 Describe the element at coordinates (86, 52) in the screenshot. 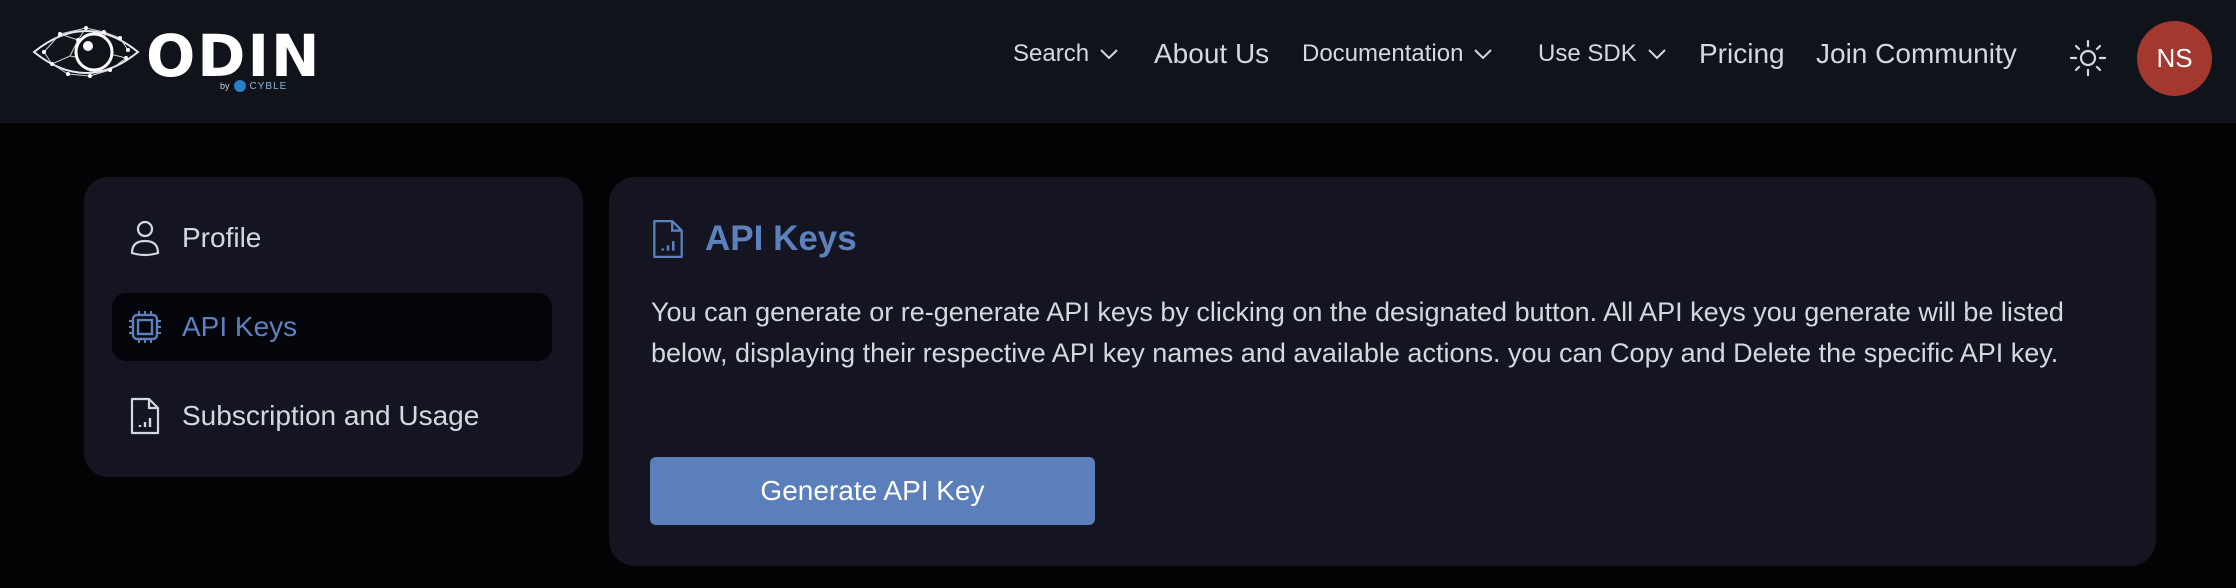

I see `eye-logo-icon` at that location.